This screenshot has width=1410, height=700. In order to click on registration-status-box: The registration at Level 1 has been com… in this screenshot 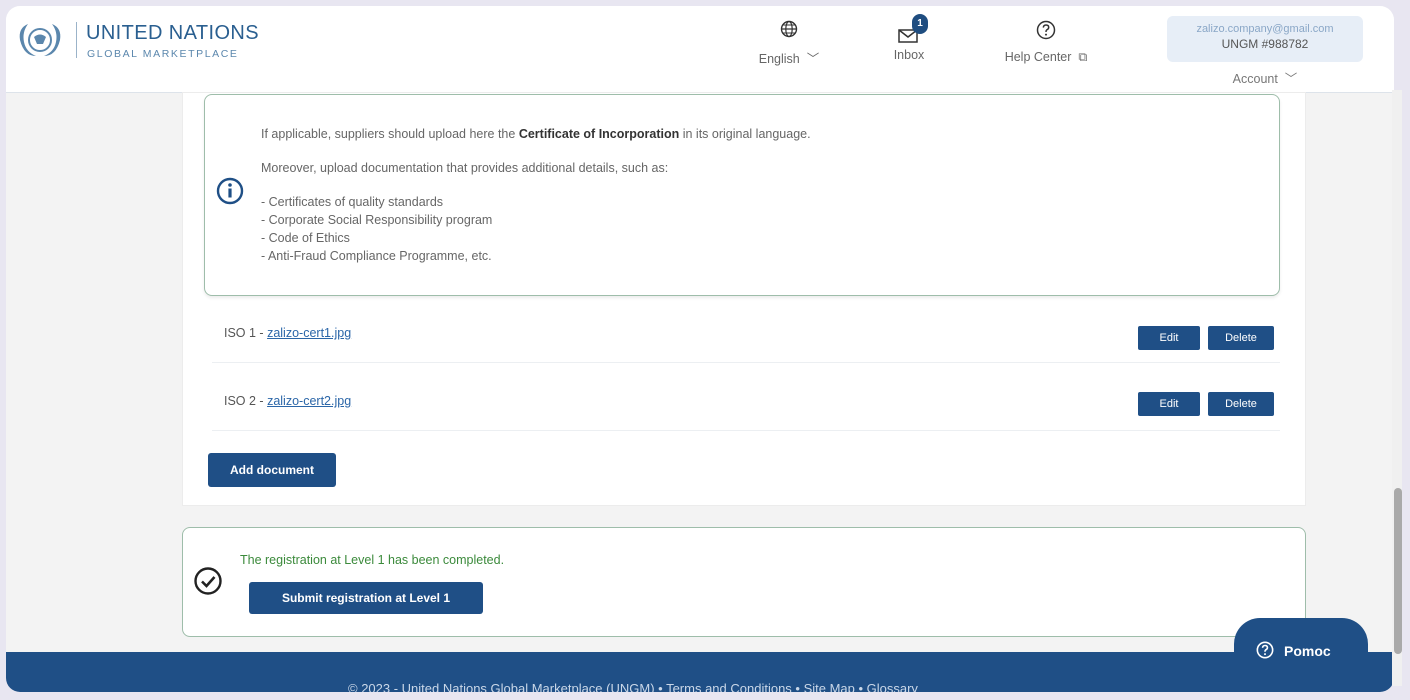, I will do `click(744, 582)`.